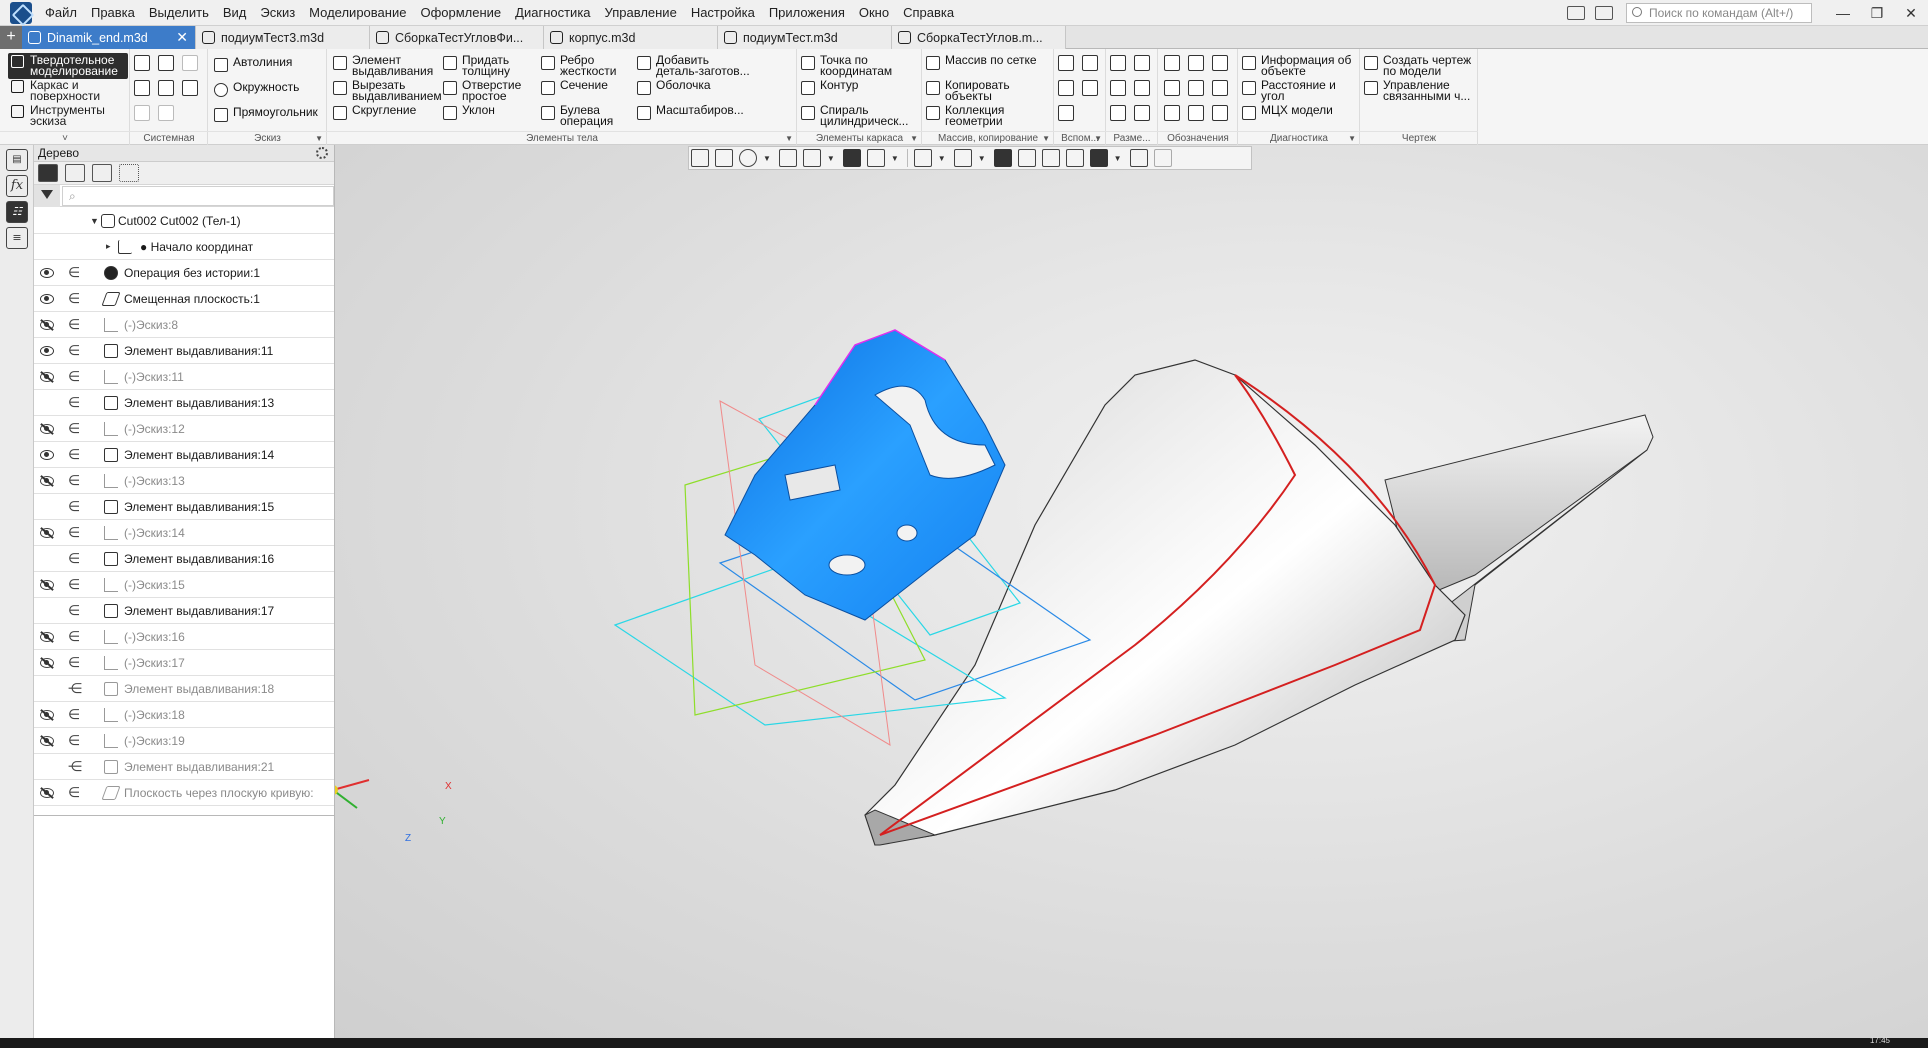 This screenshot has height=1048, width=1928. Describe the element at coordinates (1196, 88) in the screenshot. I see `tolerance-icon` at that location.